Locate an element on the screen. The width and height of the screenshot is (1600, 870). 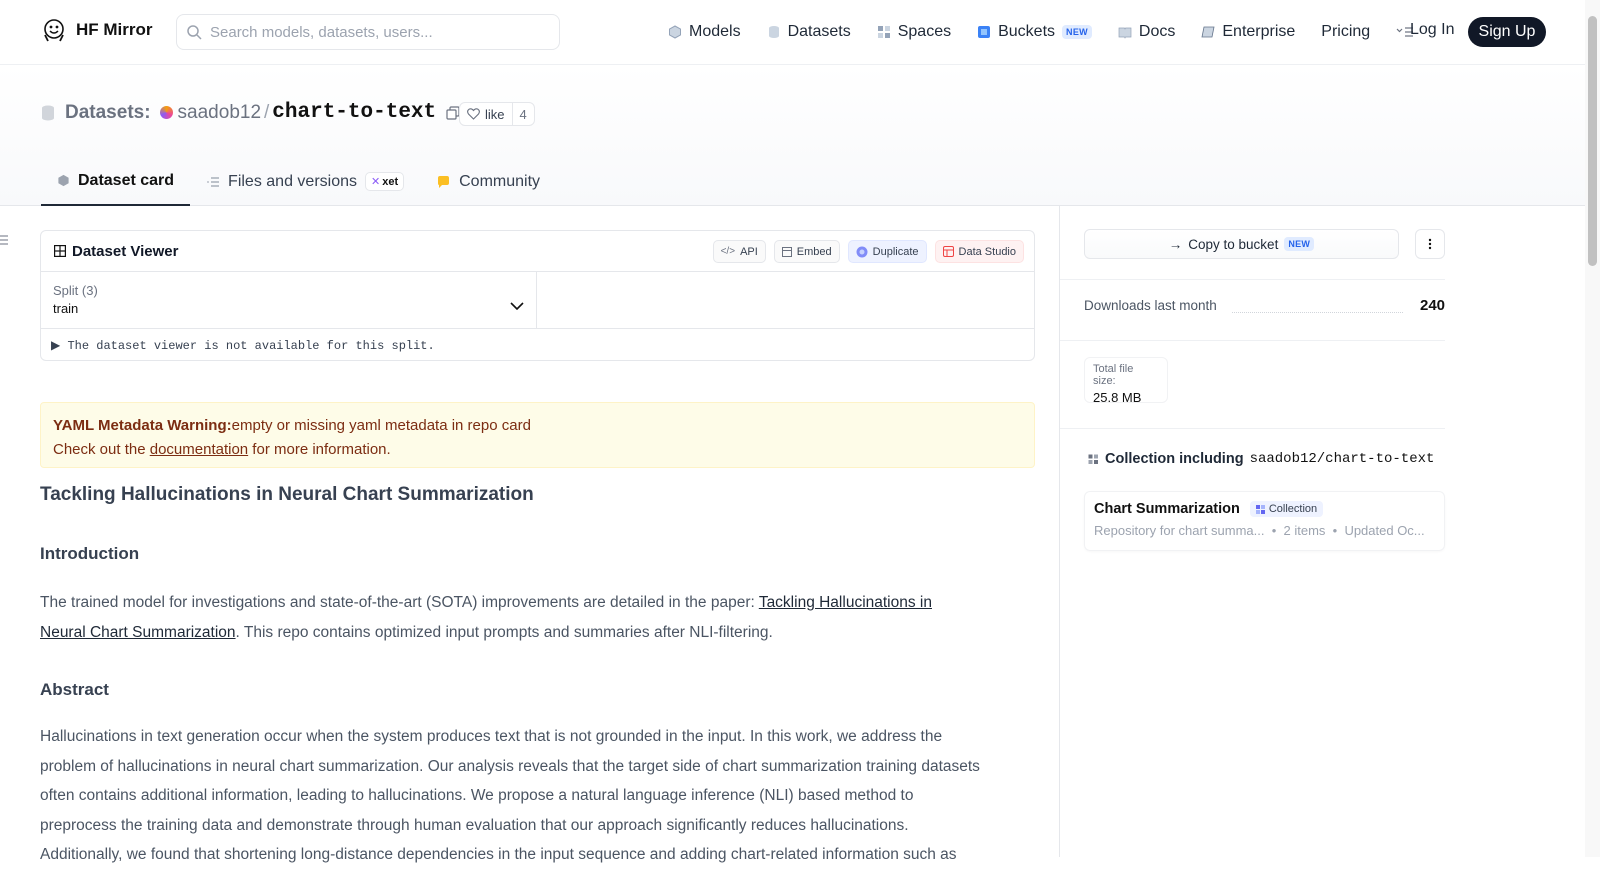
brand-name: HF Mirror is located at coordinates (114, 29).